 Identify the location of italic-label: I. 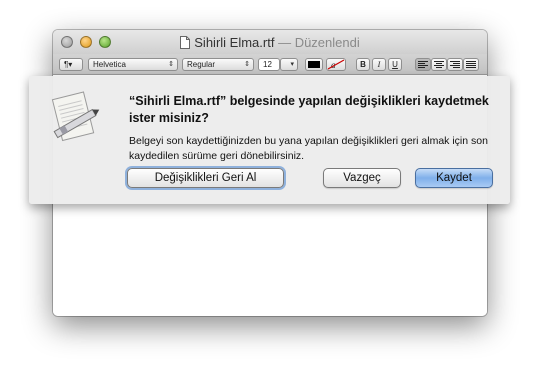
(379, 64).